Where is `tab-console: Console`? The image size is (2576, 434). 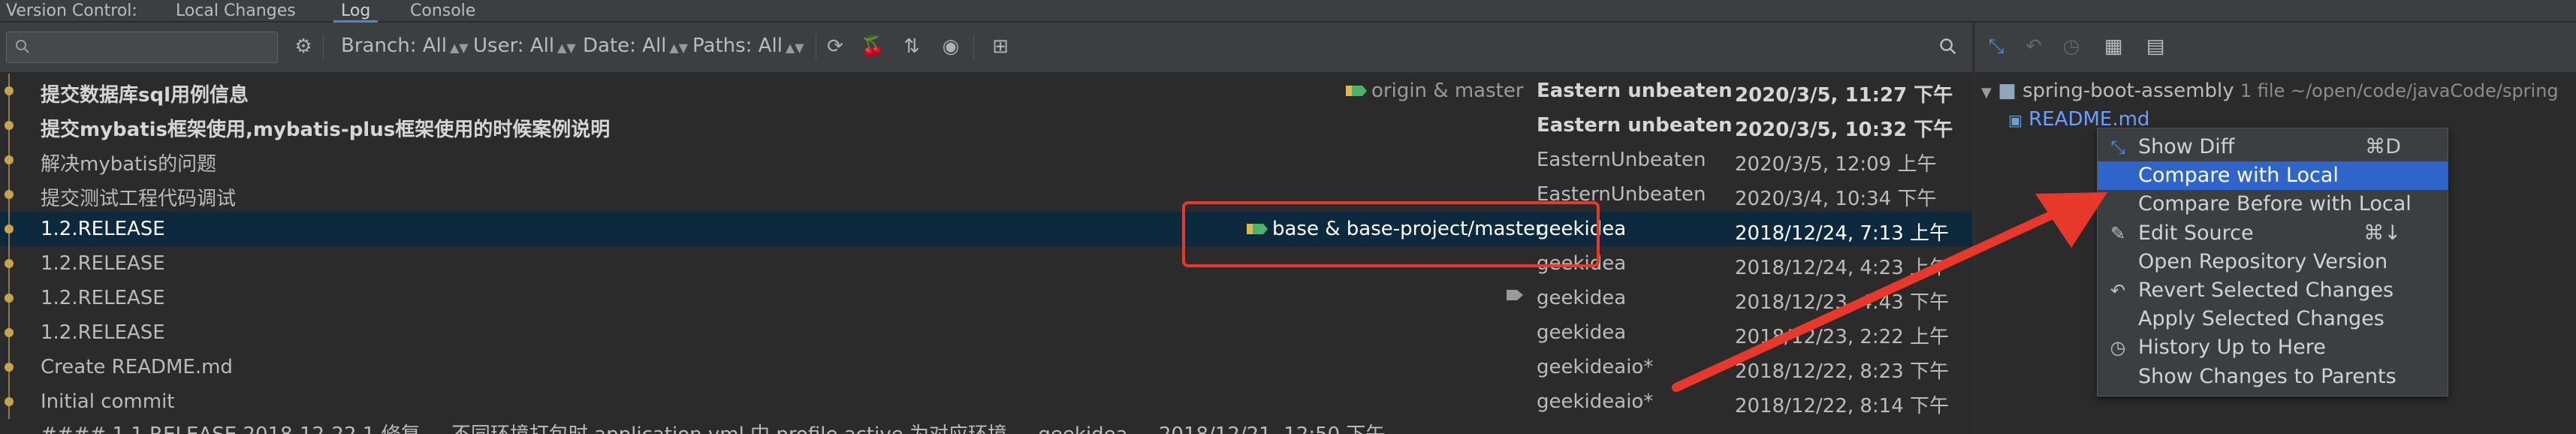
tab-console: Console is located at coordinates (442, 11).